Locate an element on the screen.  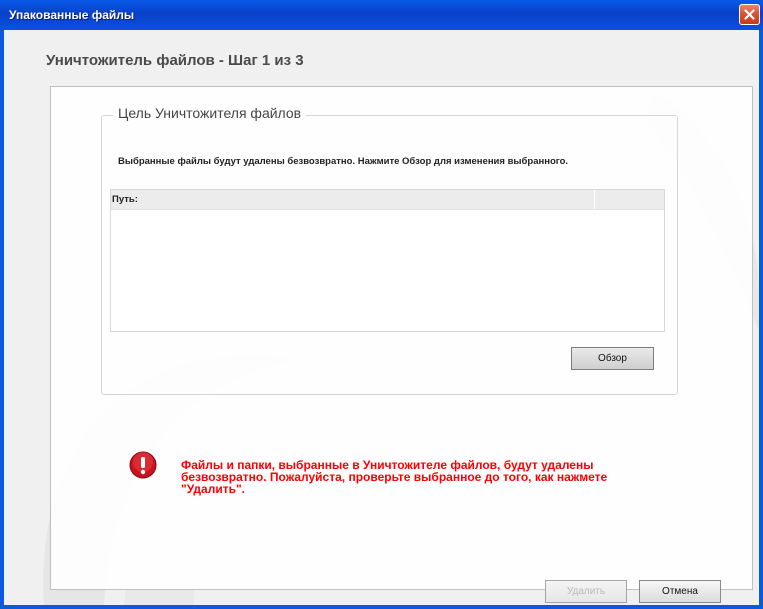
cancel-button: Отмена is located at coordinates (680, 591).